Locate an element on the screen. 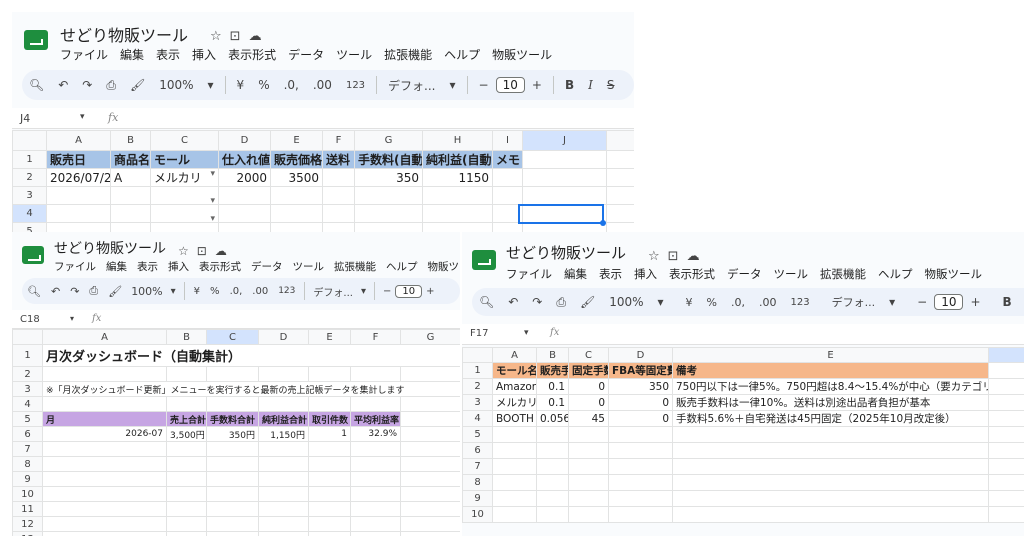 The width and height of the screenshot is (1024, 536). menu-extensions: 拡張機能 is located at coordinates (355, 267).